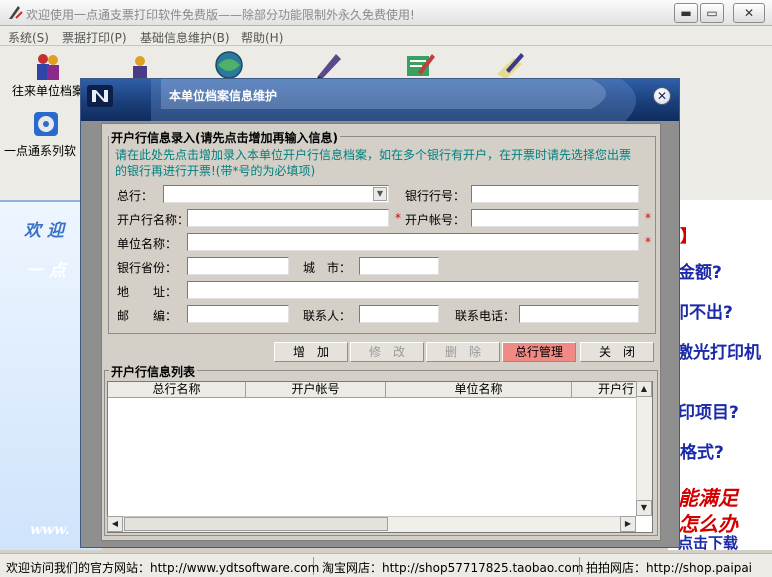  I want to click on banner-right-line-2: 金额?, so click(700, 273).